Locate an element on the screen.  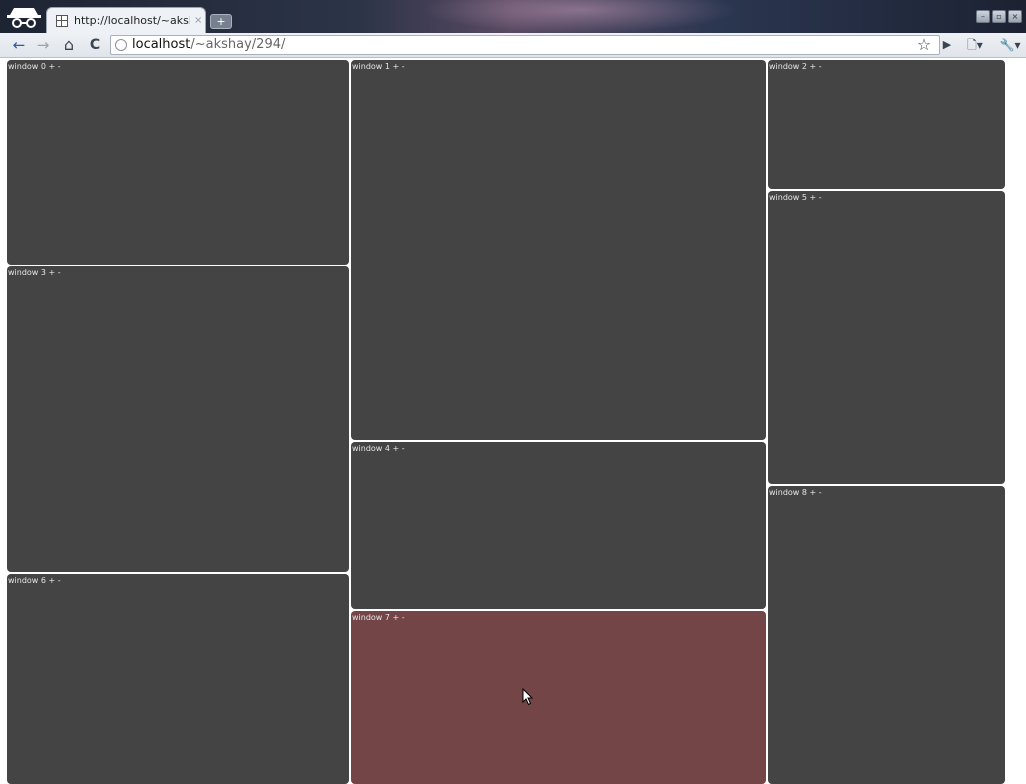
window-controls: – ▫ × is located at coordinates (999, 16).